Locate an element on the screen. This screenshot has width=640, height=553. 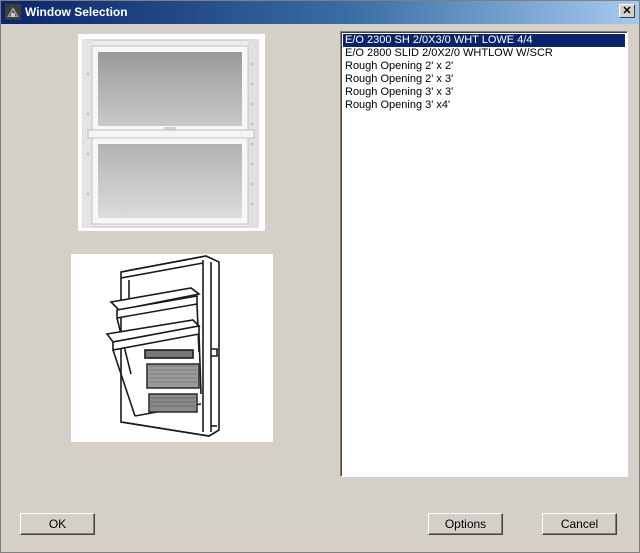
close-button: ✕ is located at coordinates (627, 11).